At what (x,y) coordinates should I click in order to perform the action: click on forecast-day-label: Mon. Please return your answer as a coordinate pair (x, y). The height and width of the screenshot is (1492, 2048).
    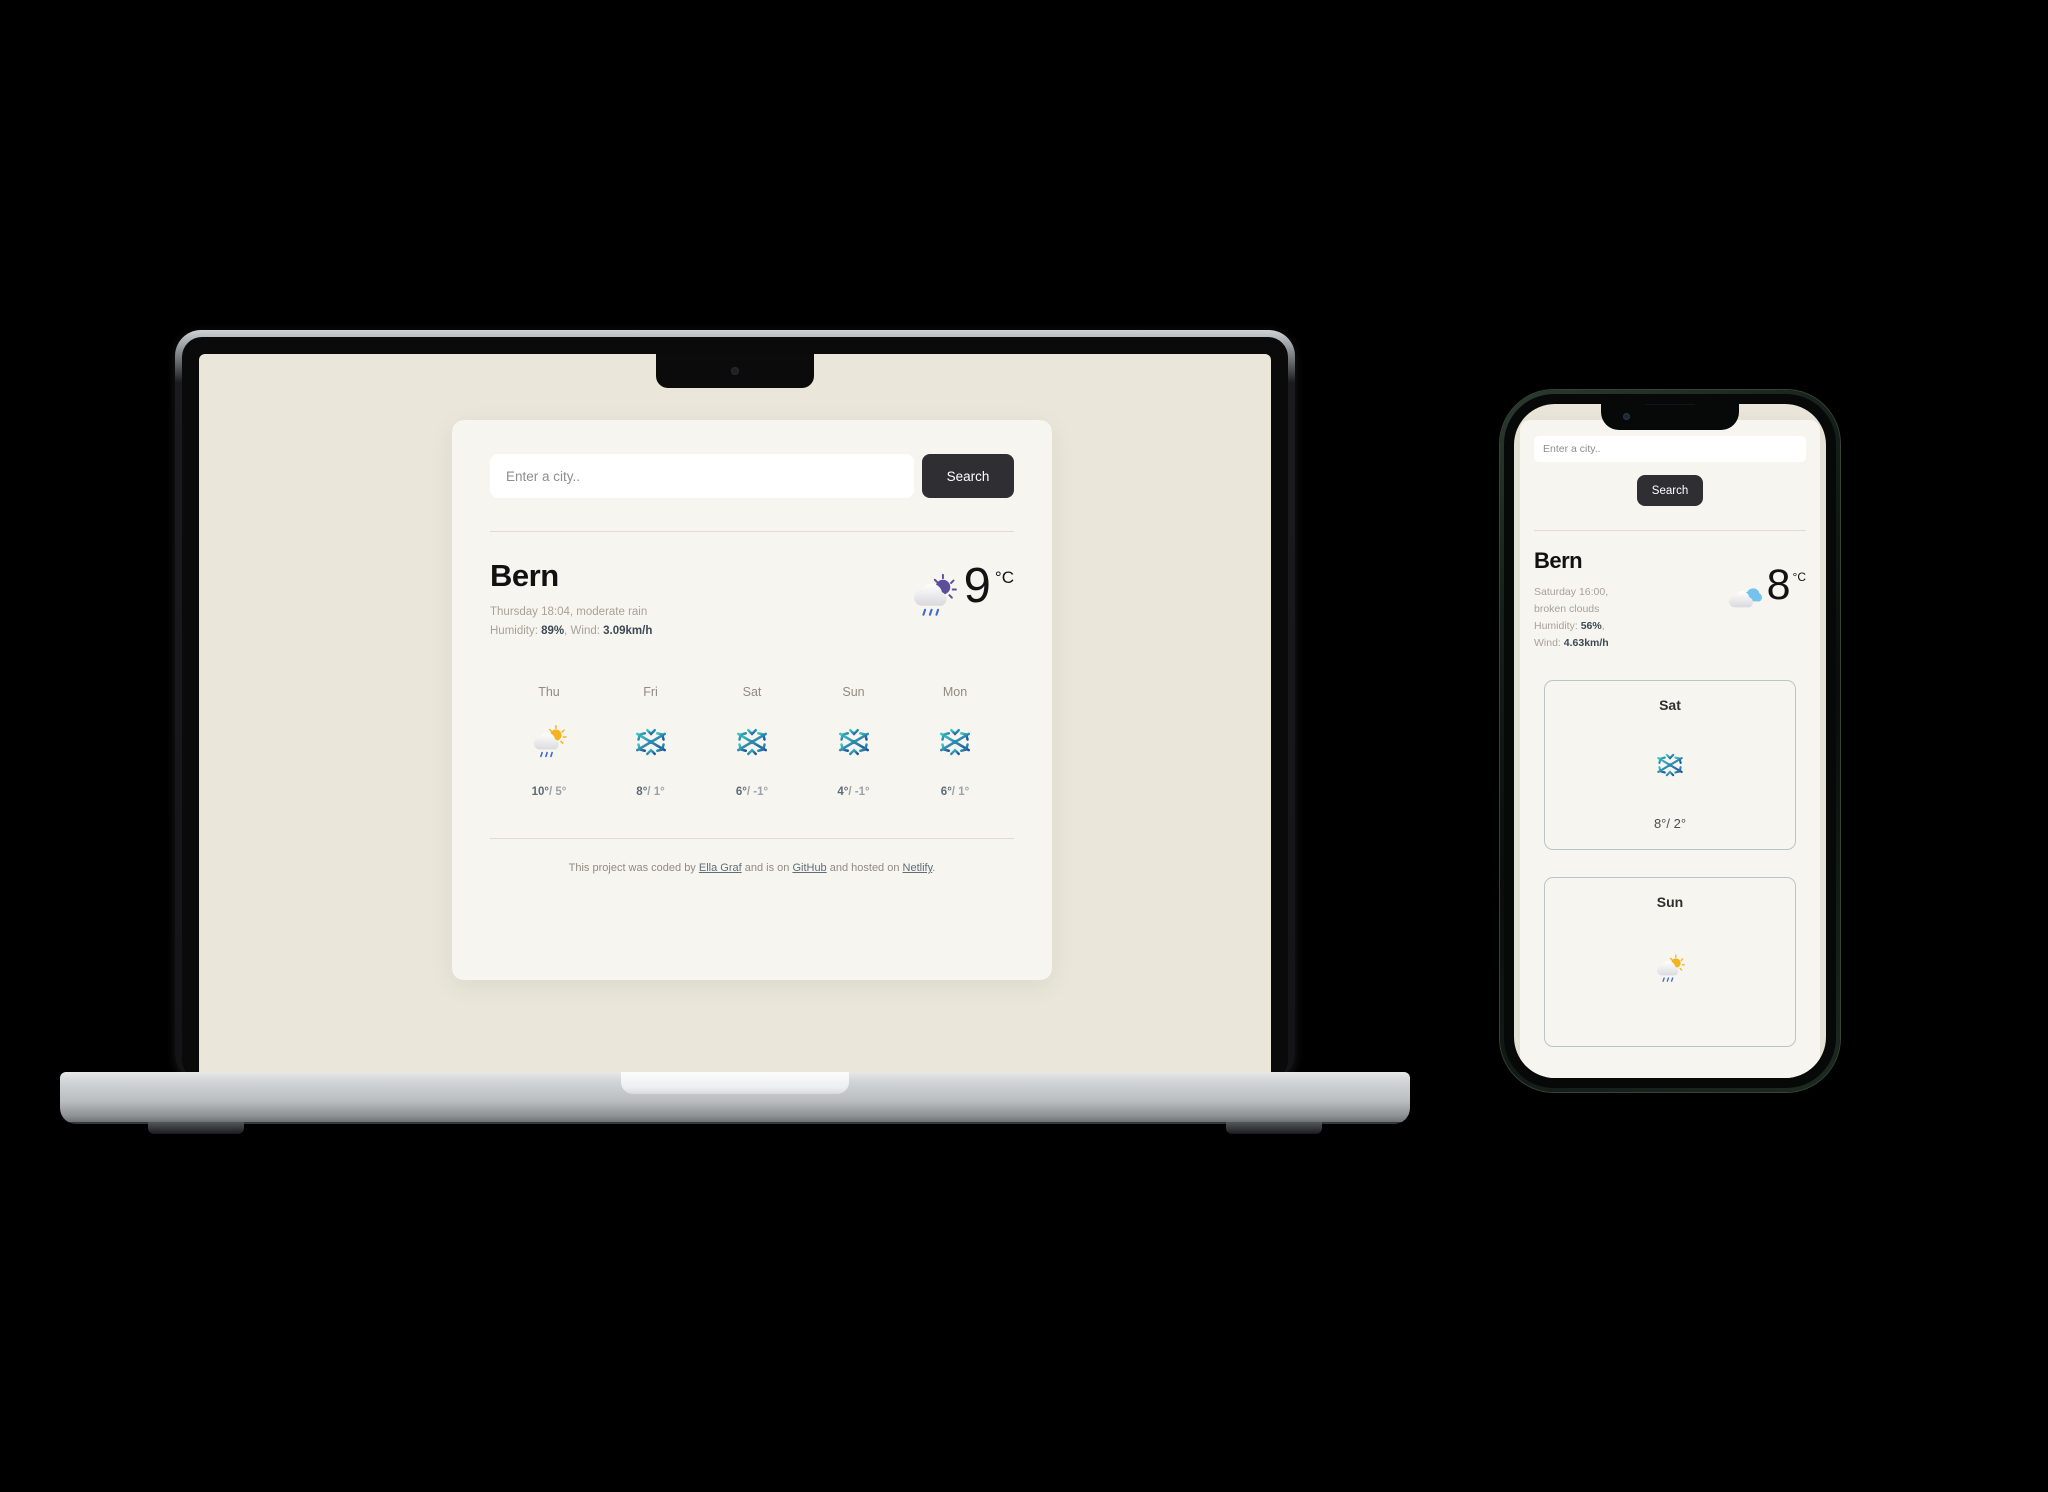
    Looking at the image, I should click on (955, 691).